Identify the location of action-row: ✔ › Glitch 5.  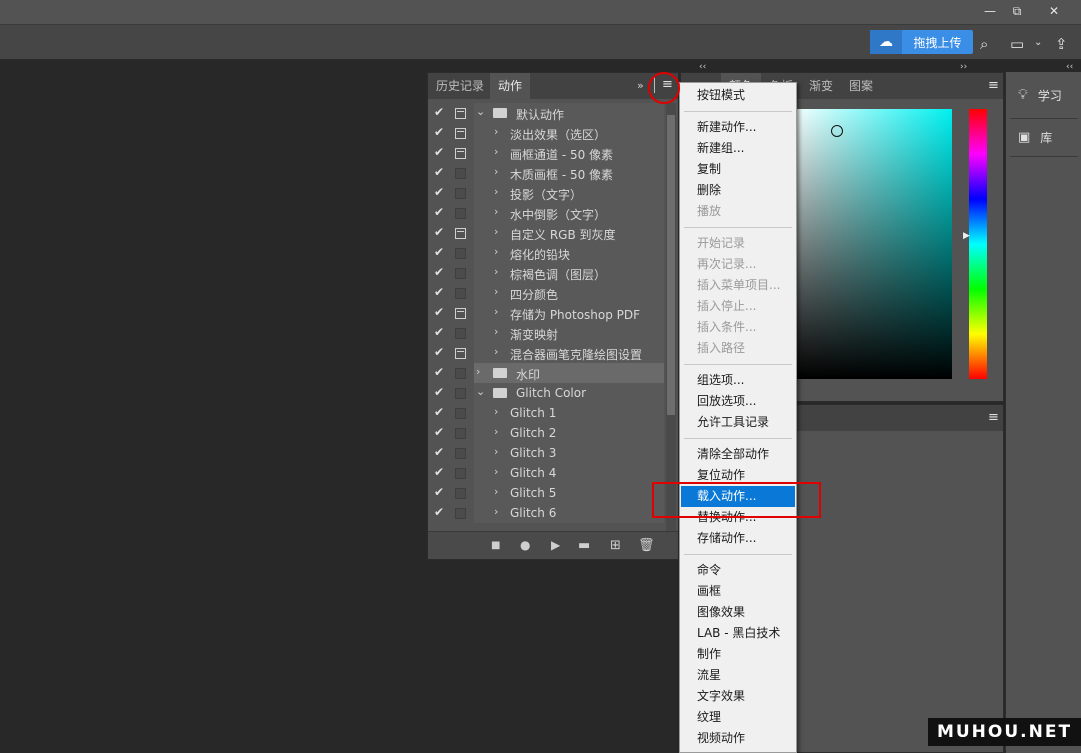
(546, 493).